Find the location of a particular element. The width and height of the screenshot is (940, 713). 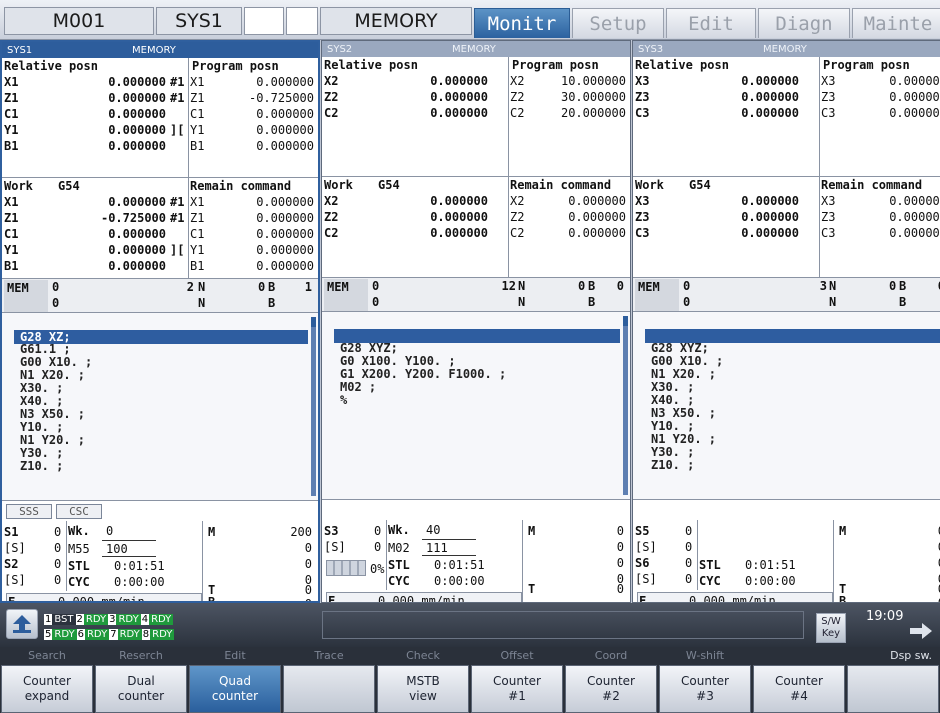

axis-name: C1 is located at coordinates (197, 234).